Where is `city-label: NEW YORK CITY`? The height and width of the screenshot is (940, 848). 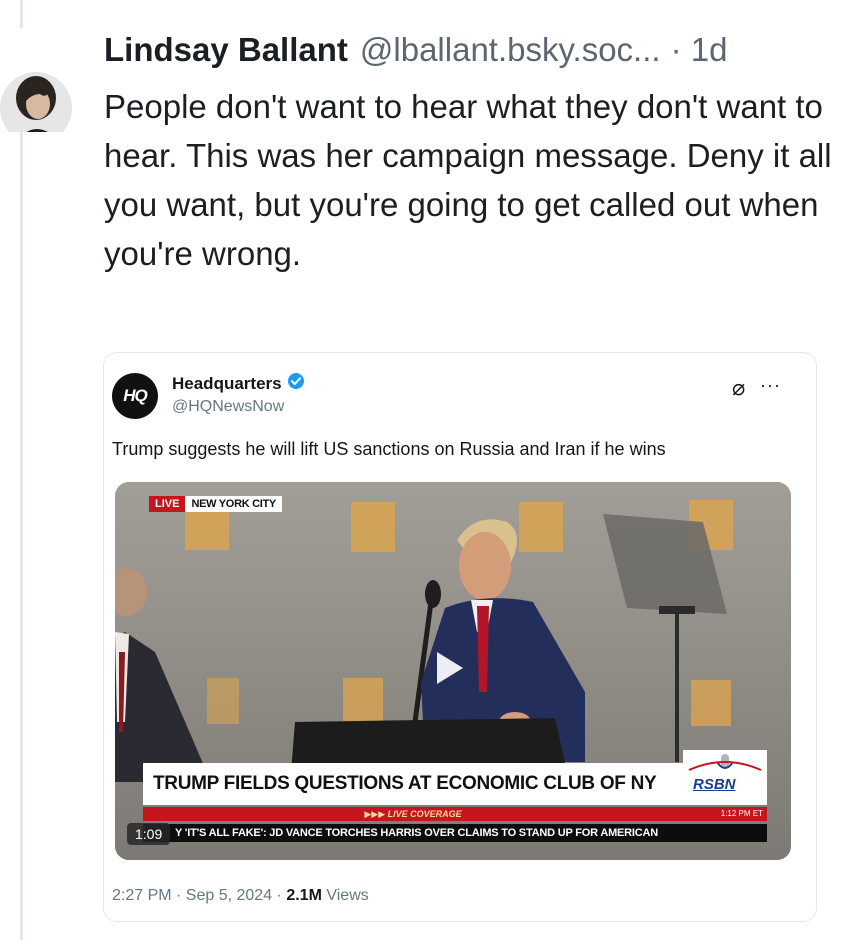 city-label: NEW YORK CITY is located at coordinates (233, 504).